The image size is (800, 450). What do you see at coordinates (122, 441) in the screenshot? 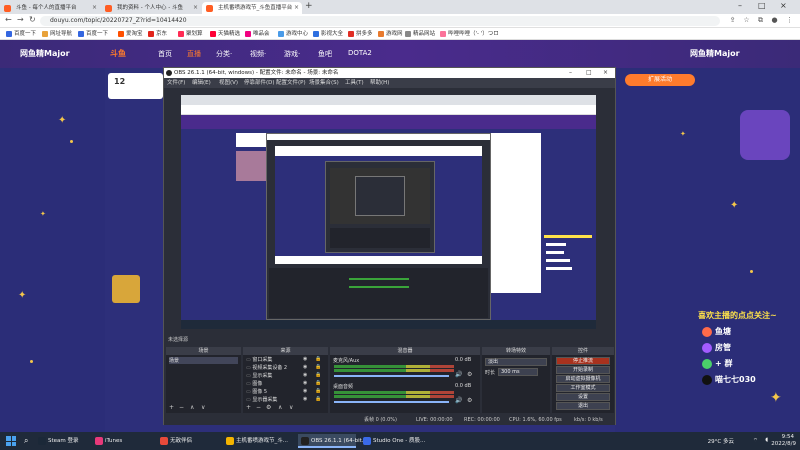
I see `taskbar-item: iTunes` at bounding box center [122, 441].